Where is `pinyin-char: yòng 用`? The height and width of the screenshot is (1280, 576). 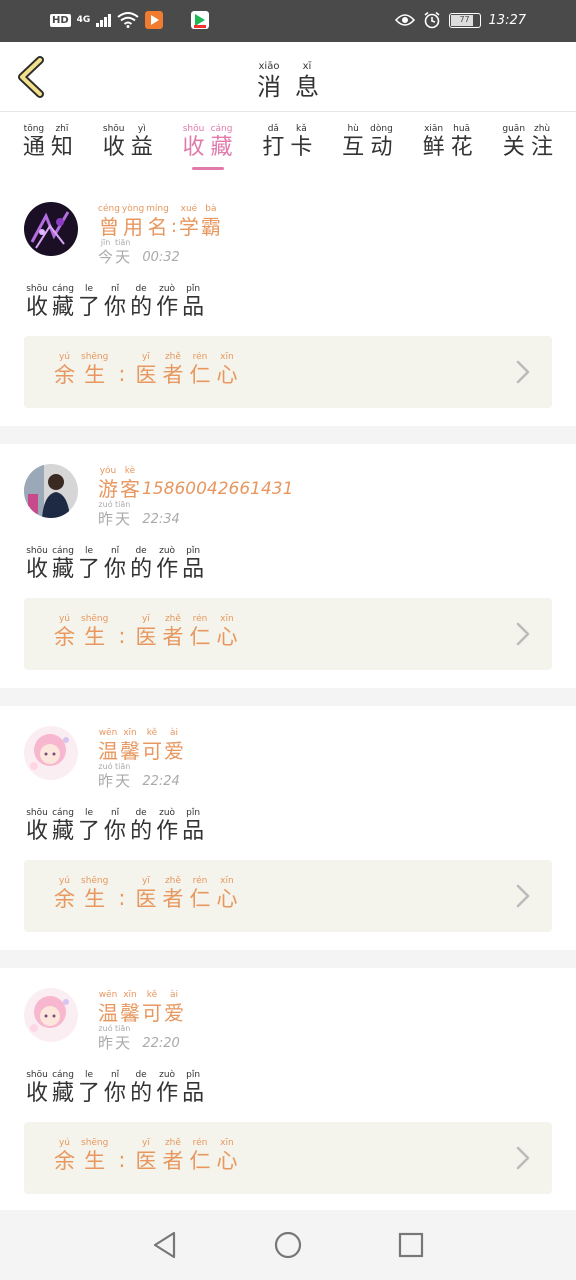 pinyin-char: yòng 用 is located at coordinates (133, 220).